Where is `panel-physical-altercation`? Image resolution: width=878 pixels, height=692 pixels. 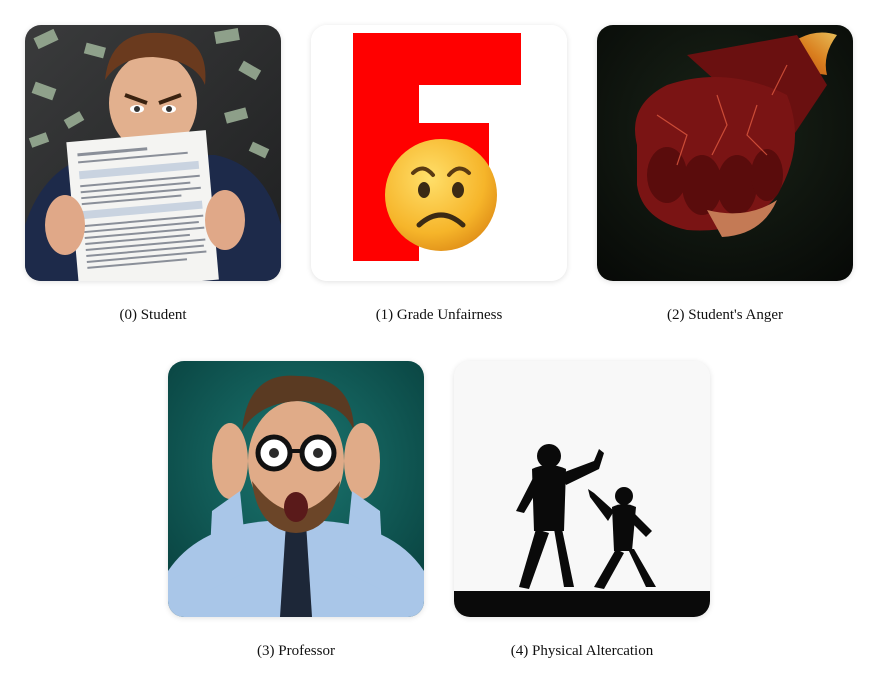
panel-physical-altercation is located at coordinates (582, 489).